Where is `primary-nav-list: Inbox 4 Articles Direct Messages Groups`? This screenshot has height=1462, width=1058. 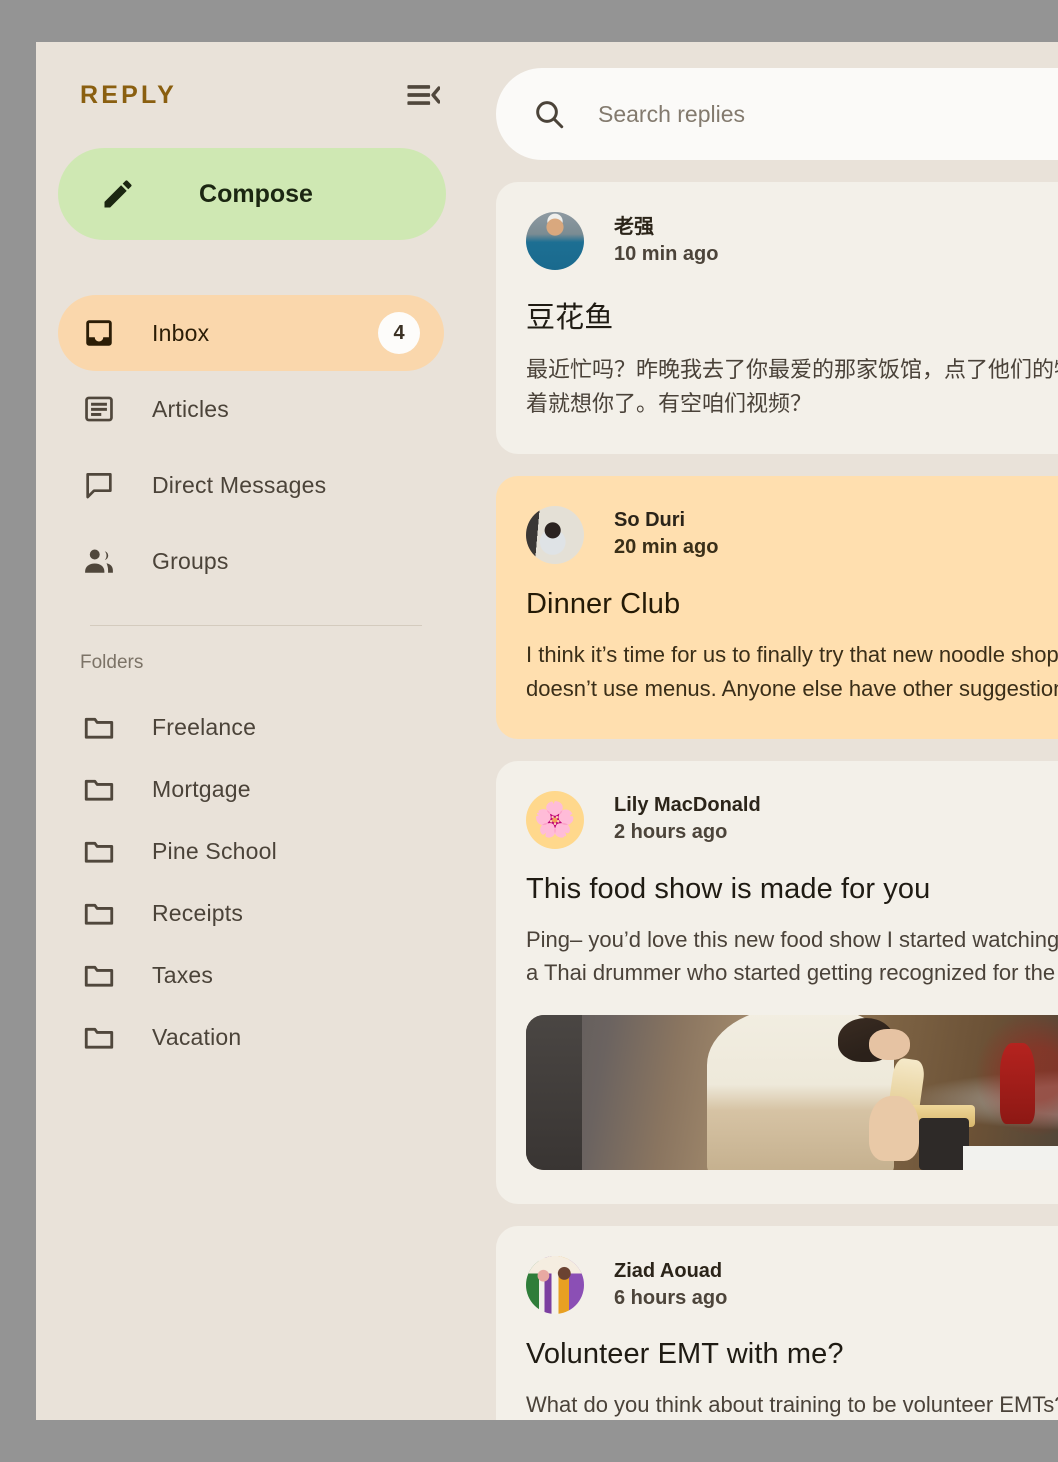
primary-nav-list: Inbox 4 Articles Direct Messages Groups is located at coordinates (251, 447).